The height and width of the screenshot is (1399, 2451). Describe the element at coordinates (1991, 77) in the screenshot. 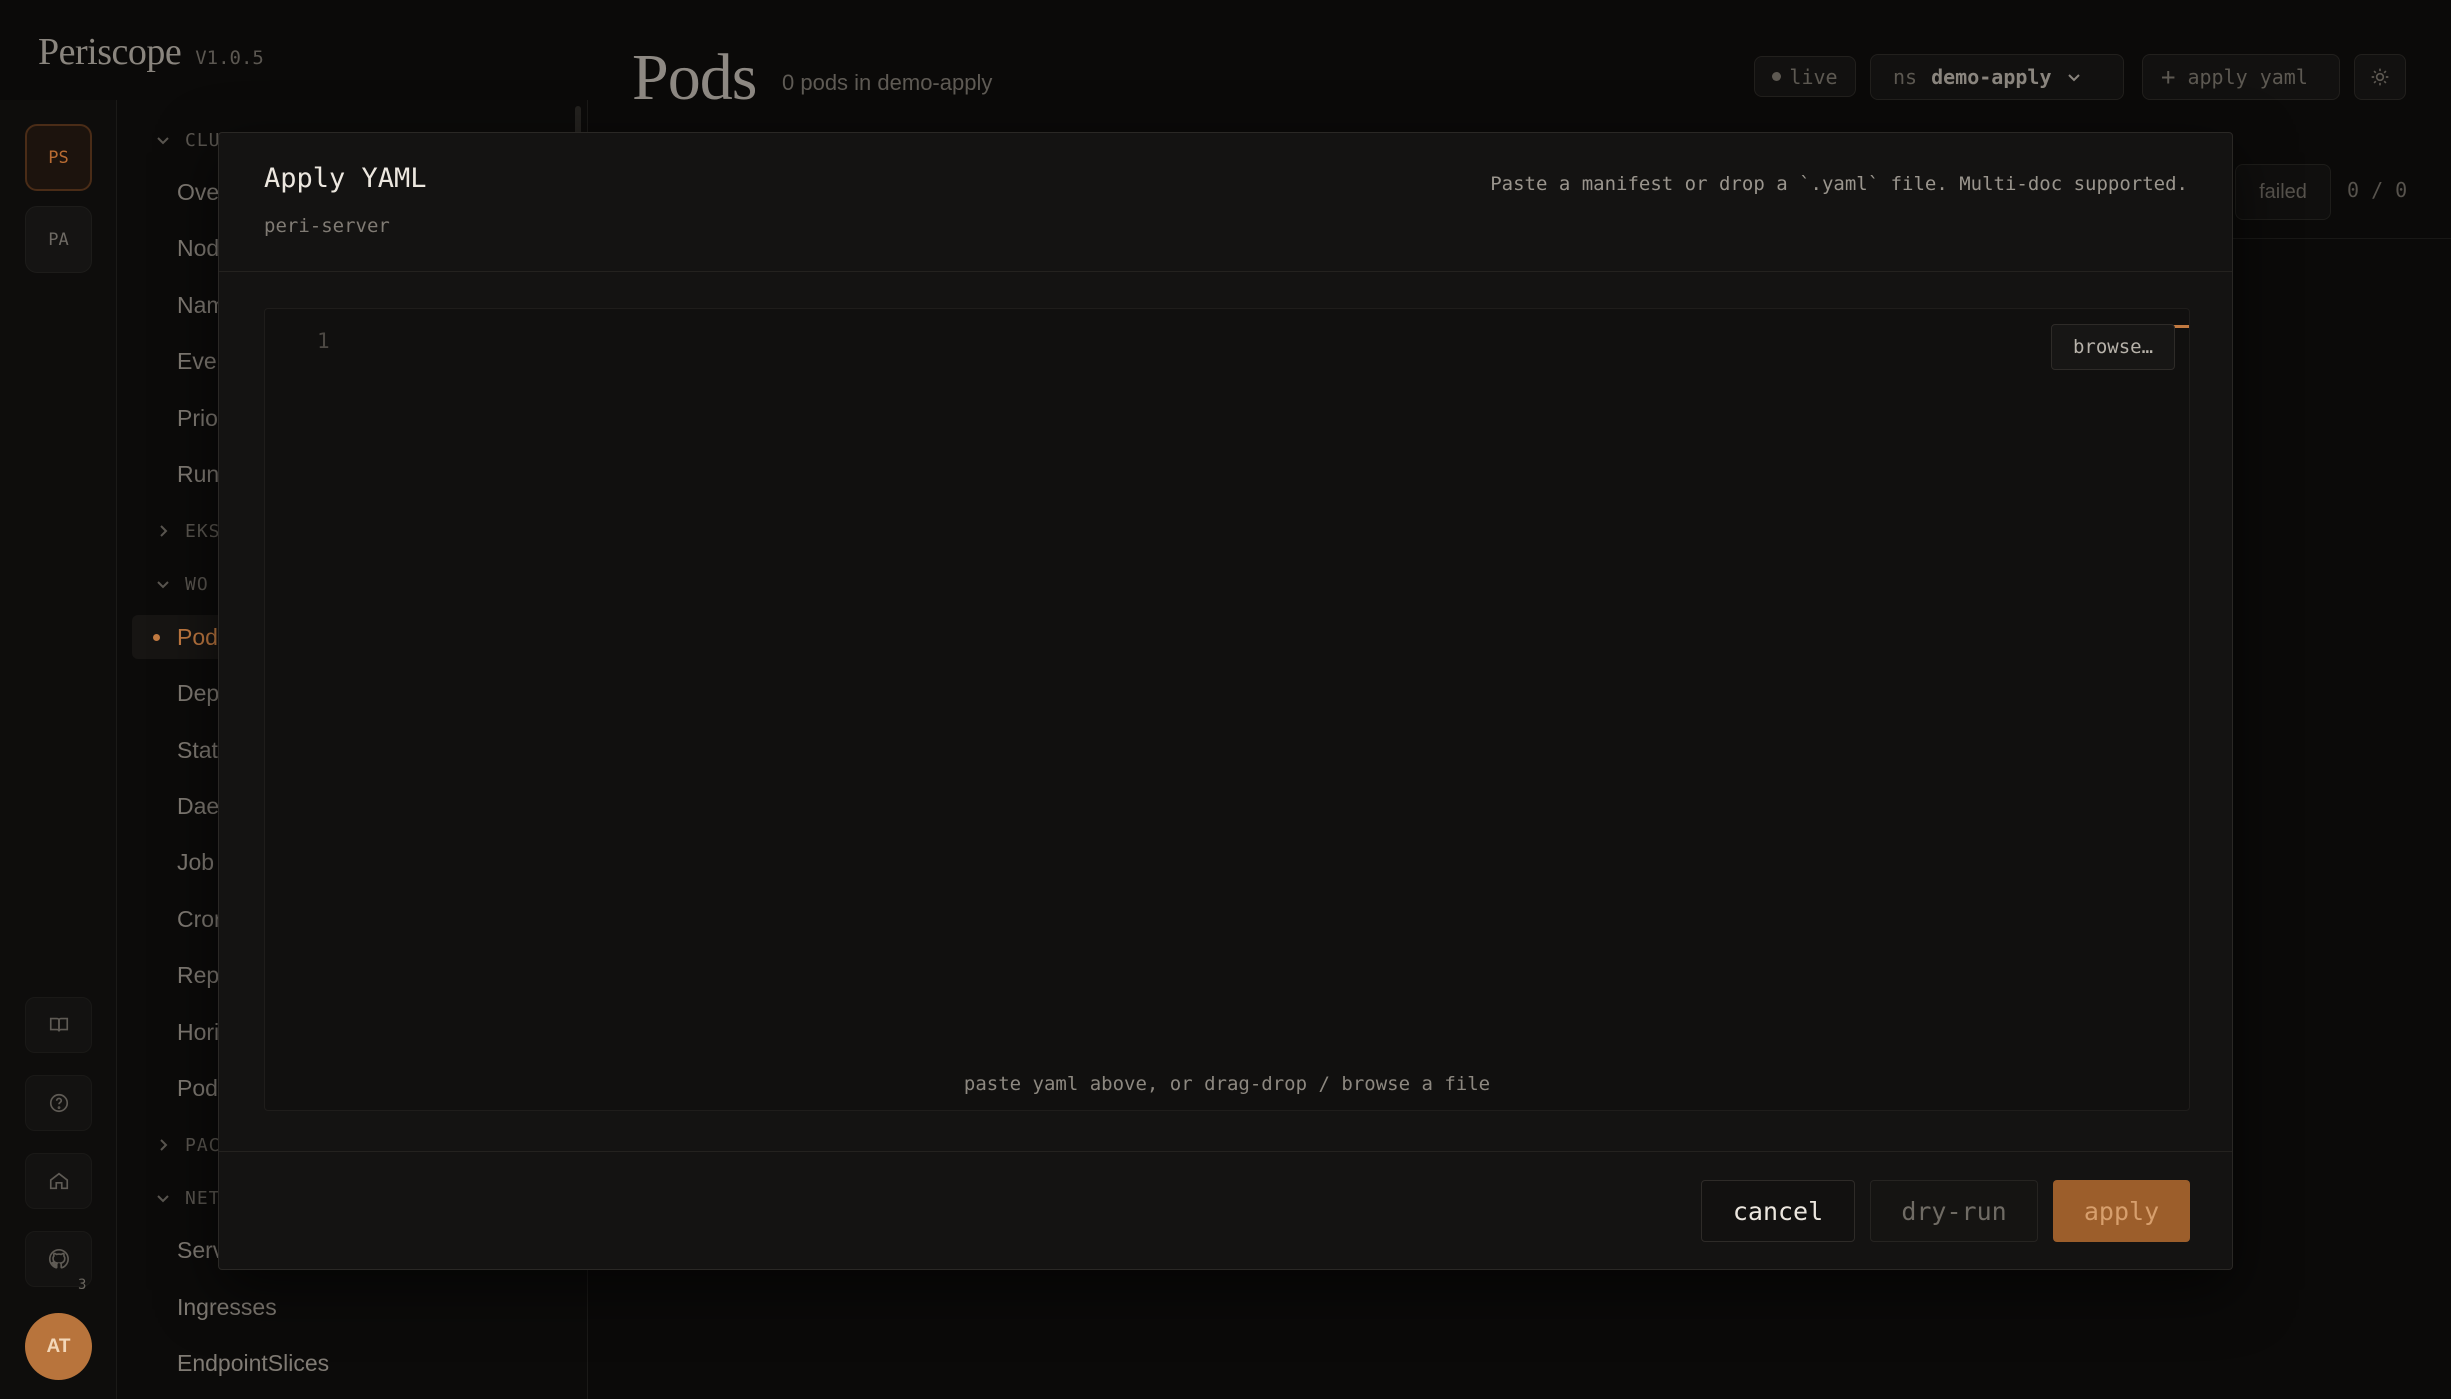

I see `ns-value: demo-apply` at that location.